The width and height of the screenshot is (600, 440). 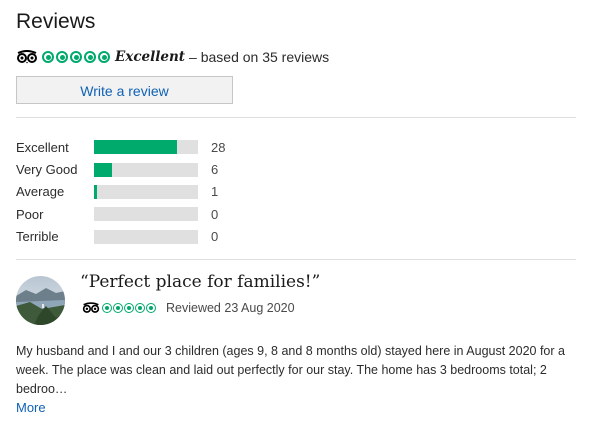 I want to click on review-title: “Perfect place for families!”, so click(x=200, y=282).